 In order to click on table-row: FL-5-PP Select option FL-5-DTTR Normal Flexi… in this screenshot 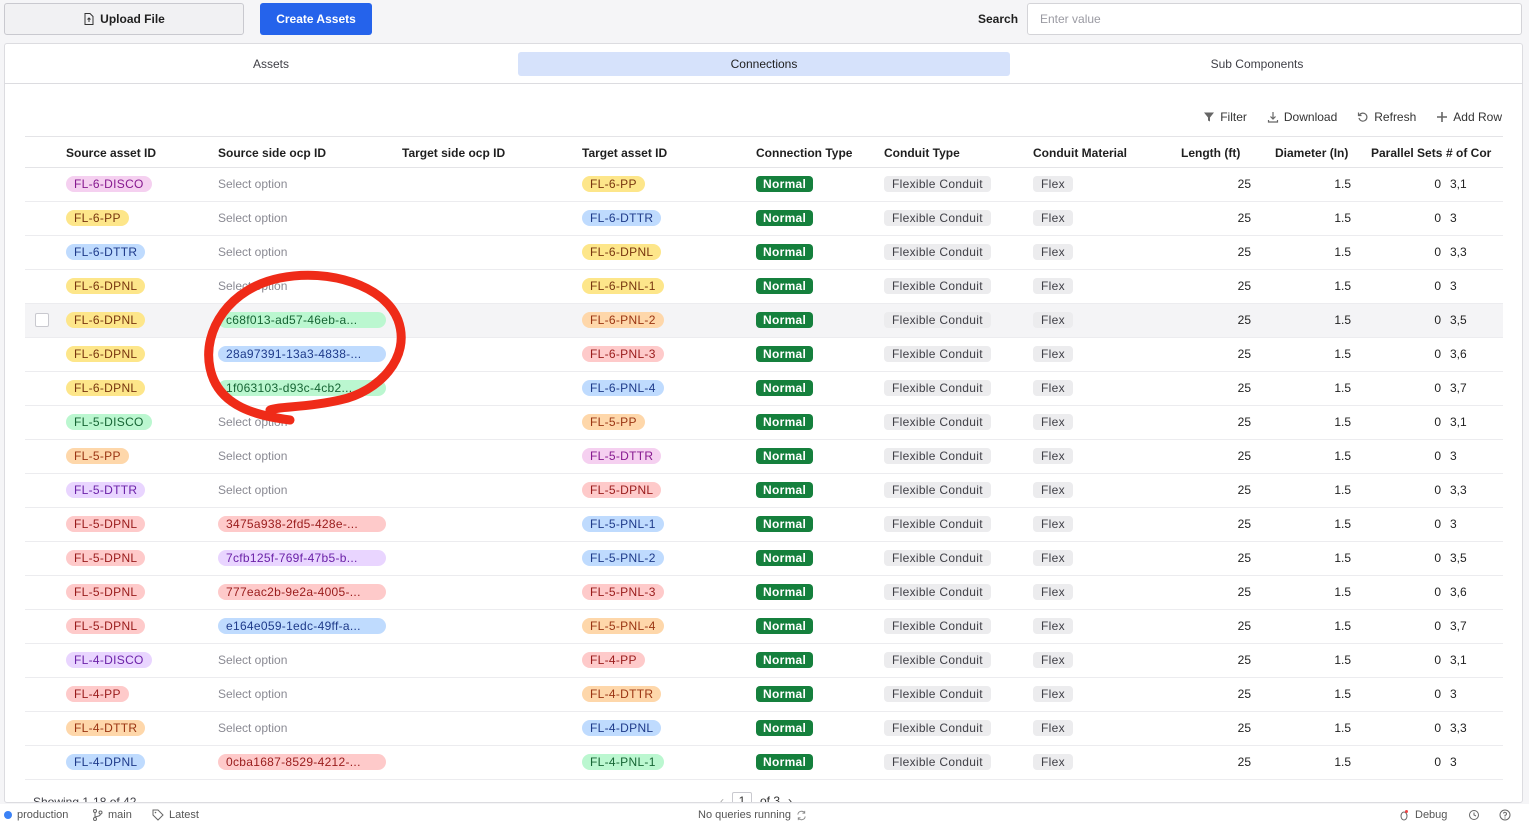, I will do `click(764, 457)`.